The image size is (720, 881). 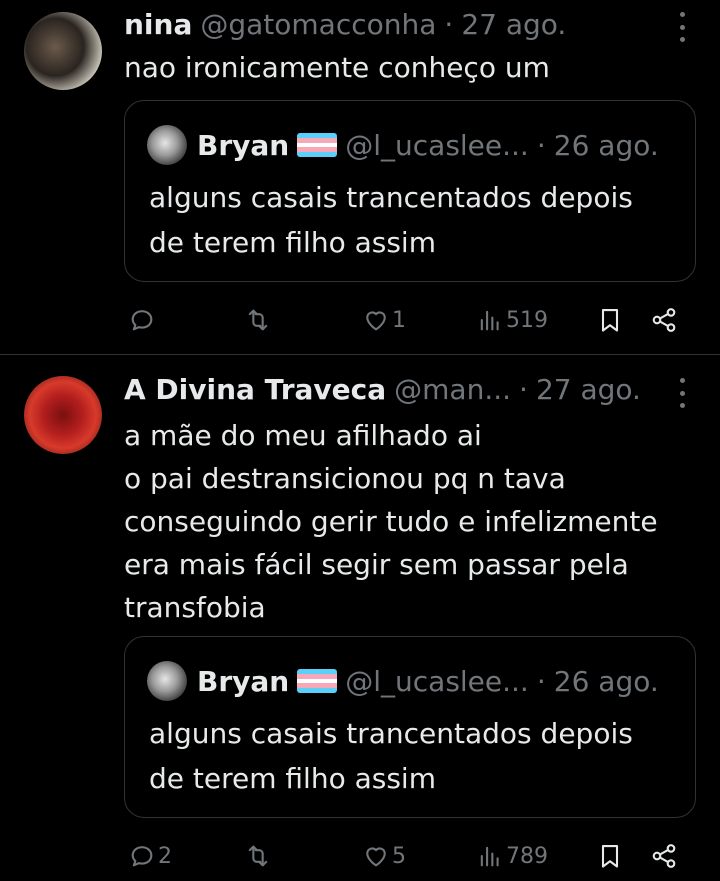 I want to click on views-button: 519, so click(x=512, y=320).